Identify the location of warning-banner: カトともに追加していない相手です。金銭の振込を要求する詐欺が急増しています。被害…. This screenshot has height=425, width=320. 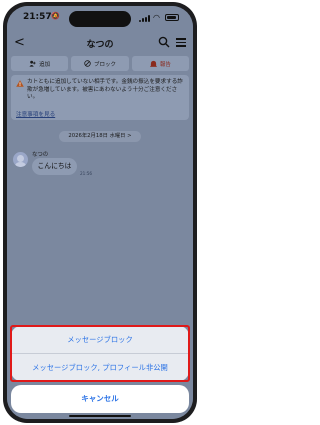
(100, 97).